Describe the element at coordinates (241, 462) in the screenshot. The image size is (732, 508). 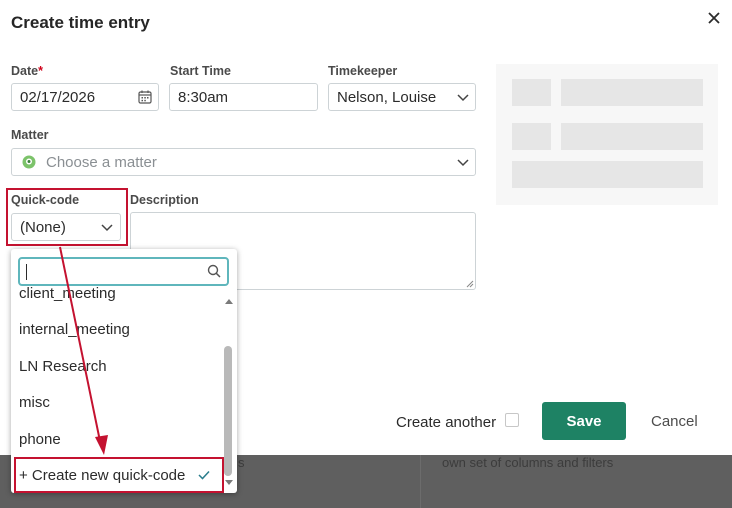
I see `background-text-left: s` at that location.